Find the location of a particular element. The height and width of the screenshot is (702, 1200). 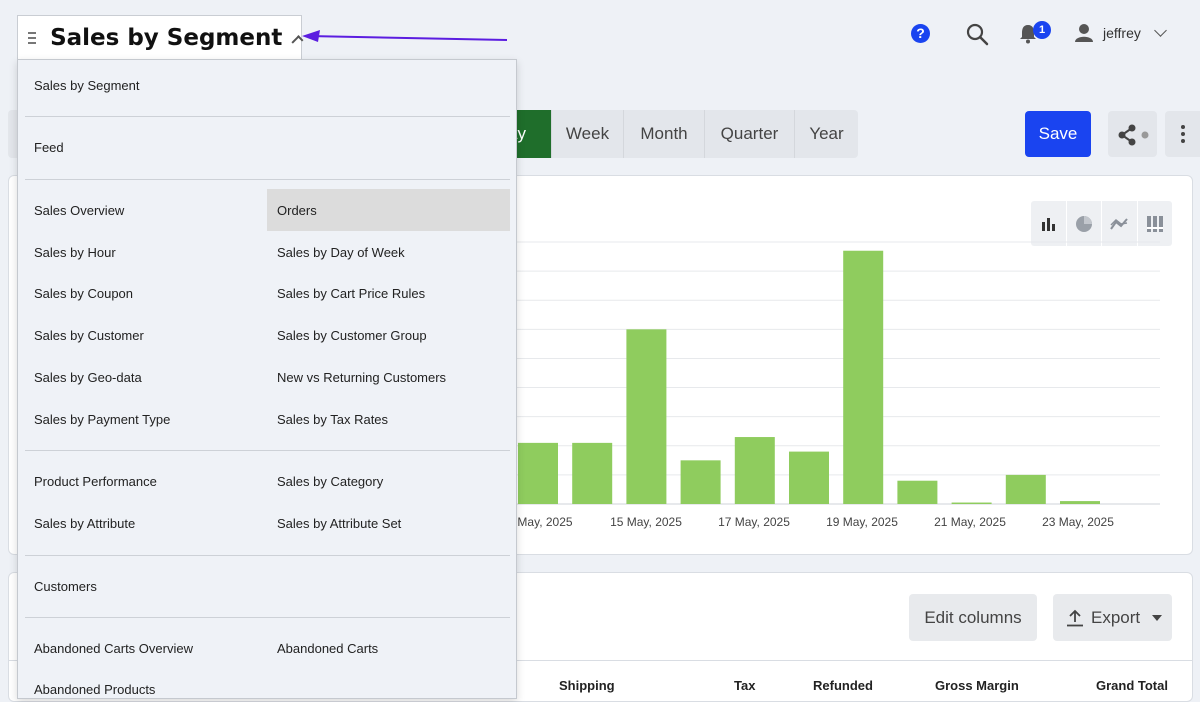

menu-item-sales-overview: Sales Overview is located at coordinates (79, 210).